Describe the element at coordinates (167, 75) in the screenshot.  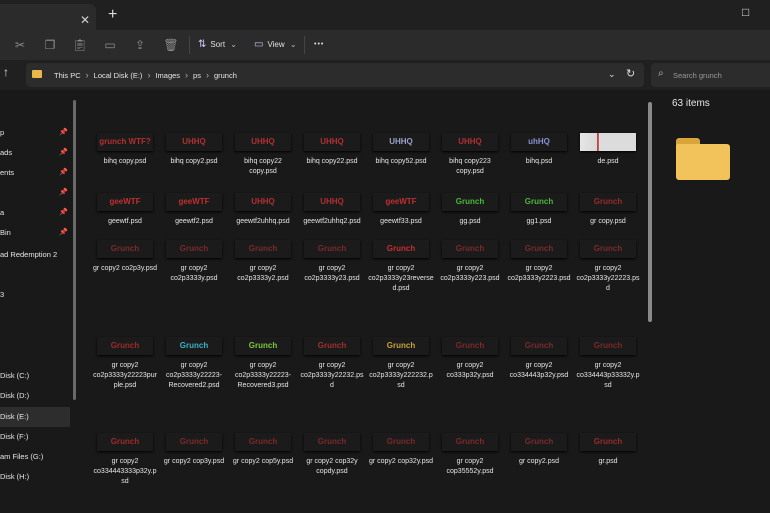
I see `breadcrumb-item: Images` at that location.